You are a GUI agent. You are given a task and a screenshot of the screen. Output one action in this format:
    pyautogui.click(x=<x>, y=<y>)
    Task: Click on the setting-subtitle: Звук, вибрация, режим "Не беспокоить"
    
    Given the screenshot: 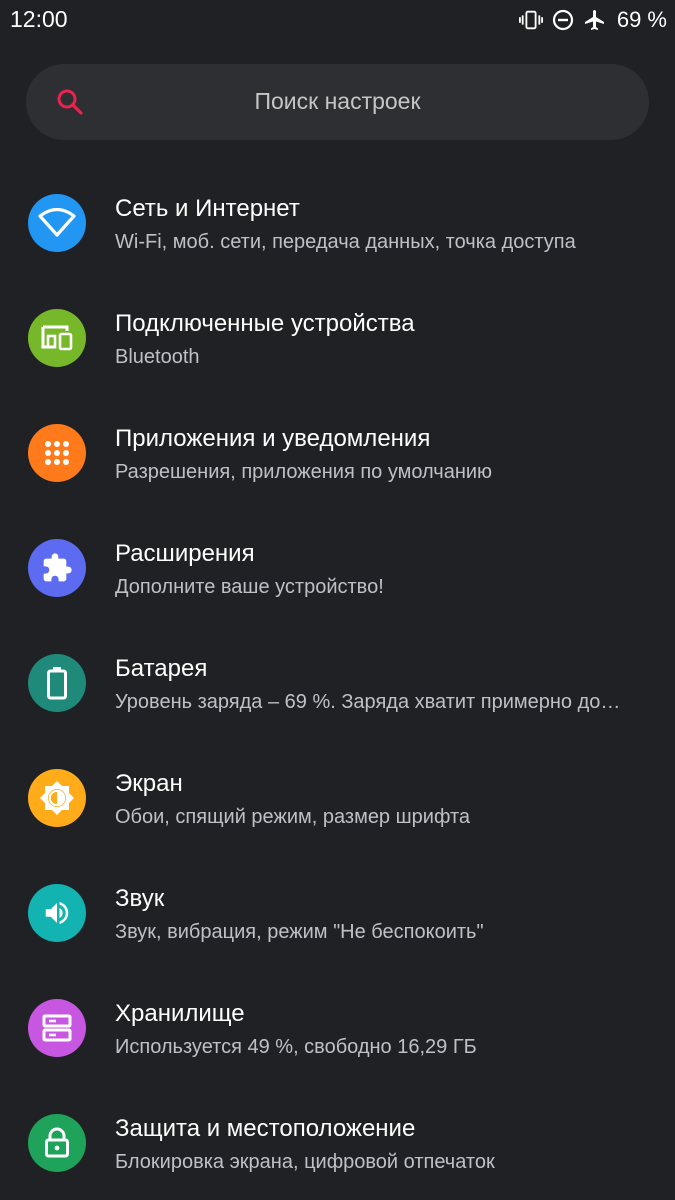 What is the action you would take?
    pyautogui.click(x=299, y=932)
    